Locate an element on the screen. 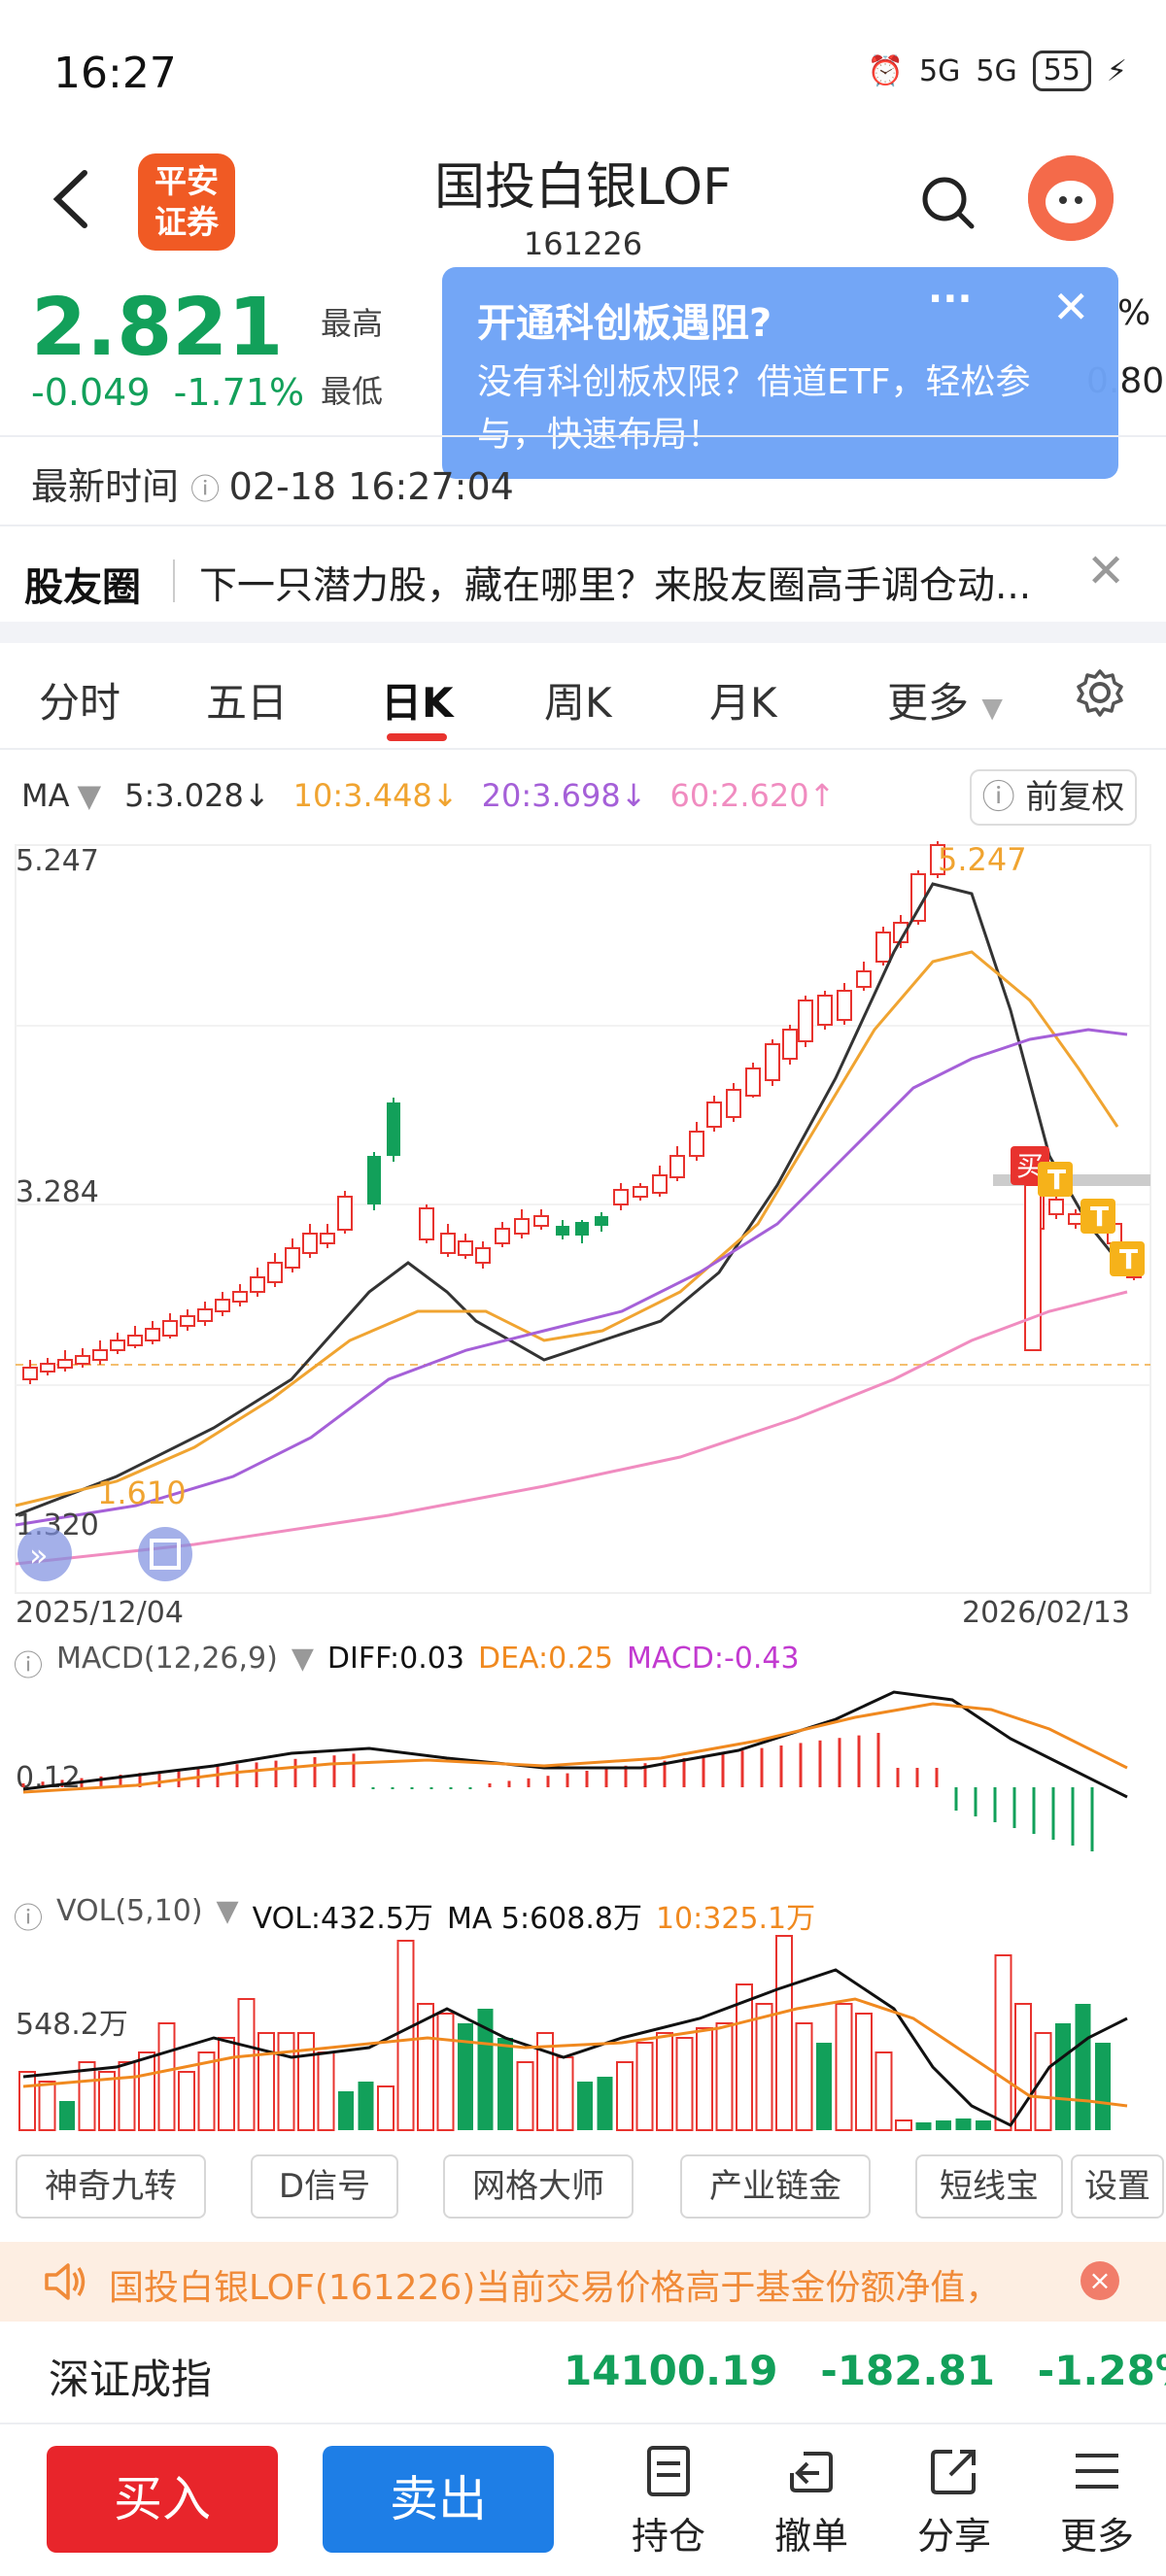  index-values: 14100.19 -182.81 -1.28% ▲ is located at coordinates (865, 2370).